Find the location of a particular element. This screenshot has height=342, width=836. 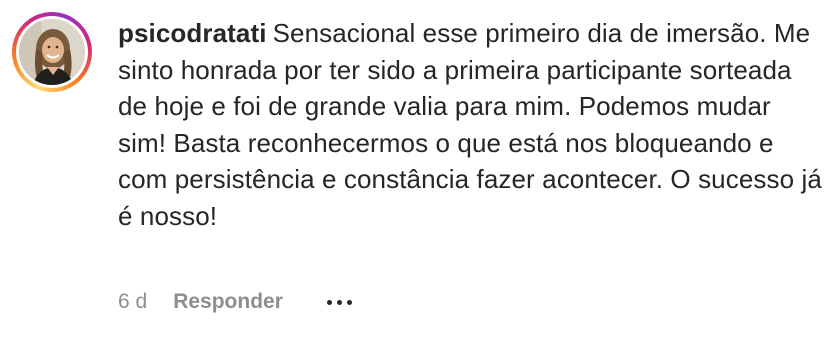

avatar is located at coordinates (52, 52).